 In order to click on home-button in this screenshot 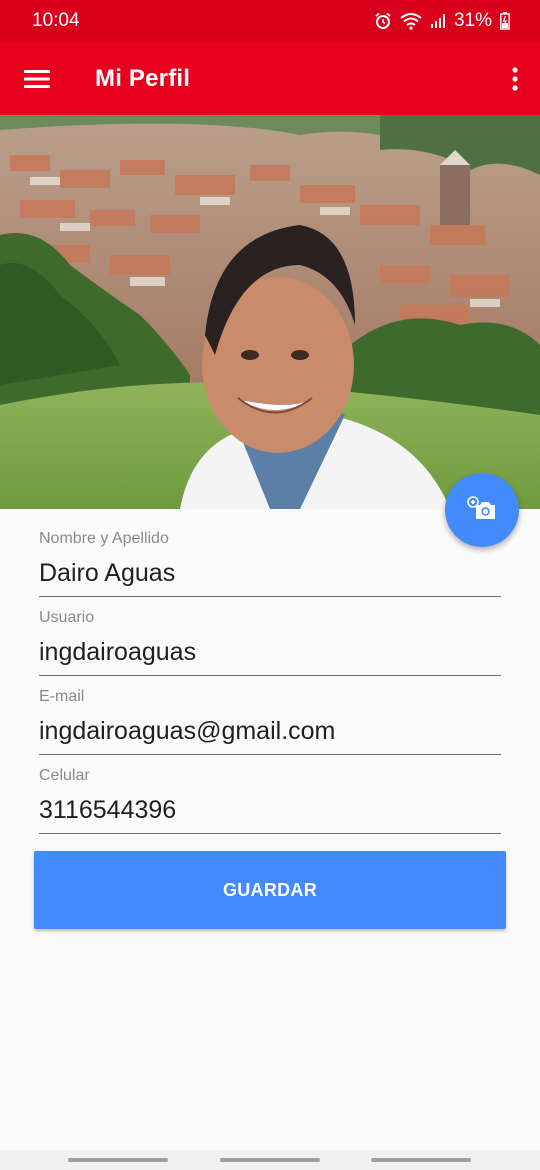, I will do `click(270, 1160)`.